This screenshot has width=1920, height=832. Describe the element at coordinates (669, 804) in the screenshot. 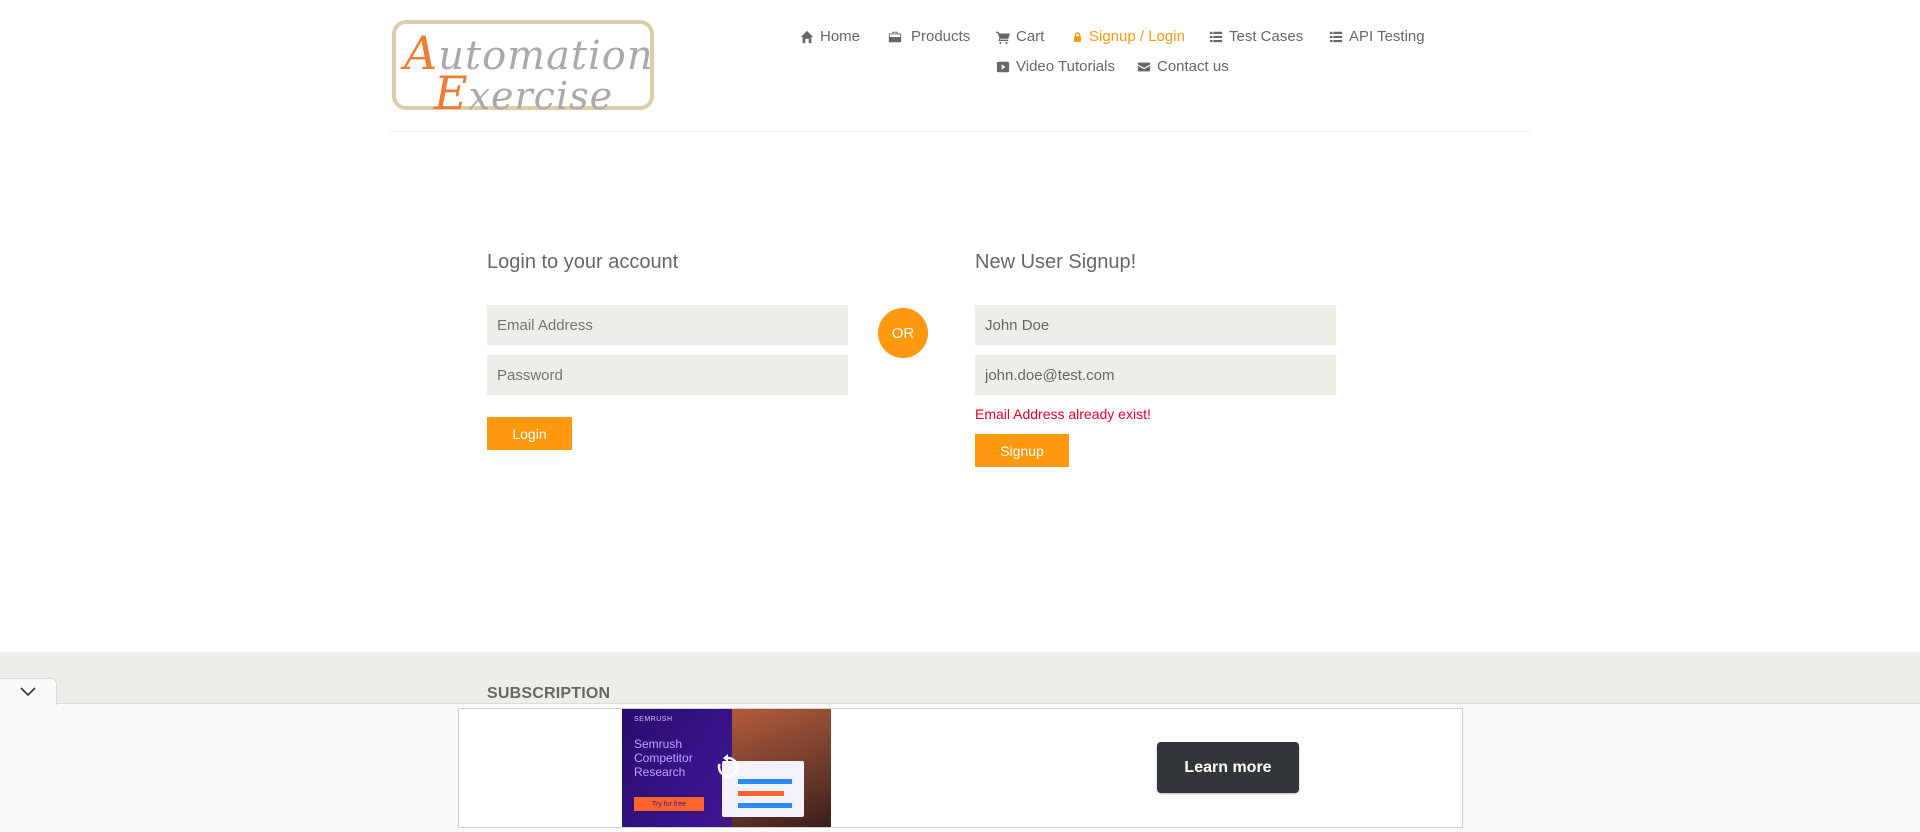

I see `ad-cta: Try for free` at that location.